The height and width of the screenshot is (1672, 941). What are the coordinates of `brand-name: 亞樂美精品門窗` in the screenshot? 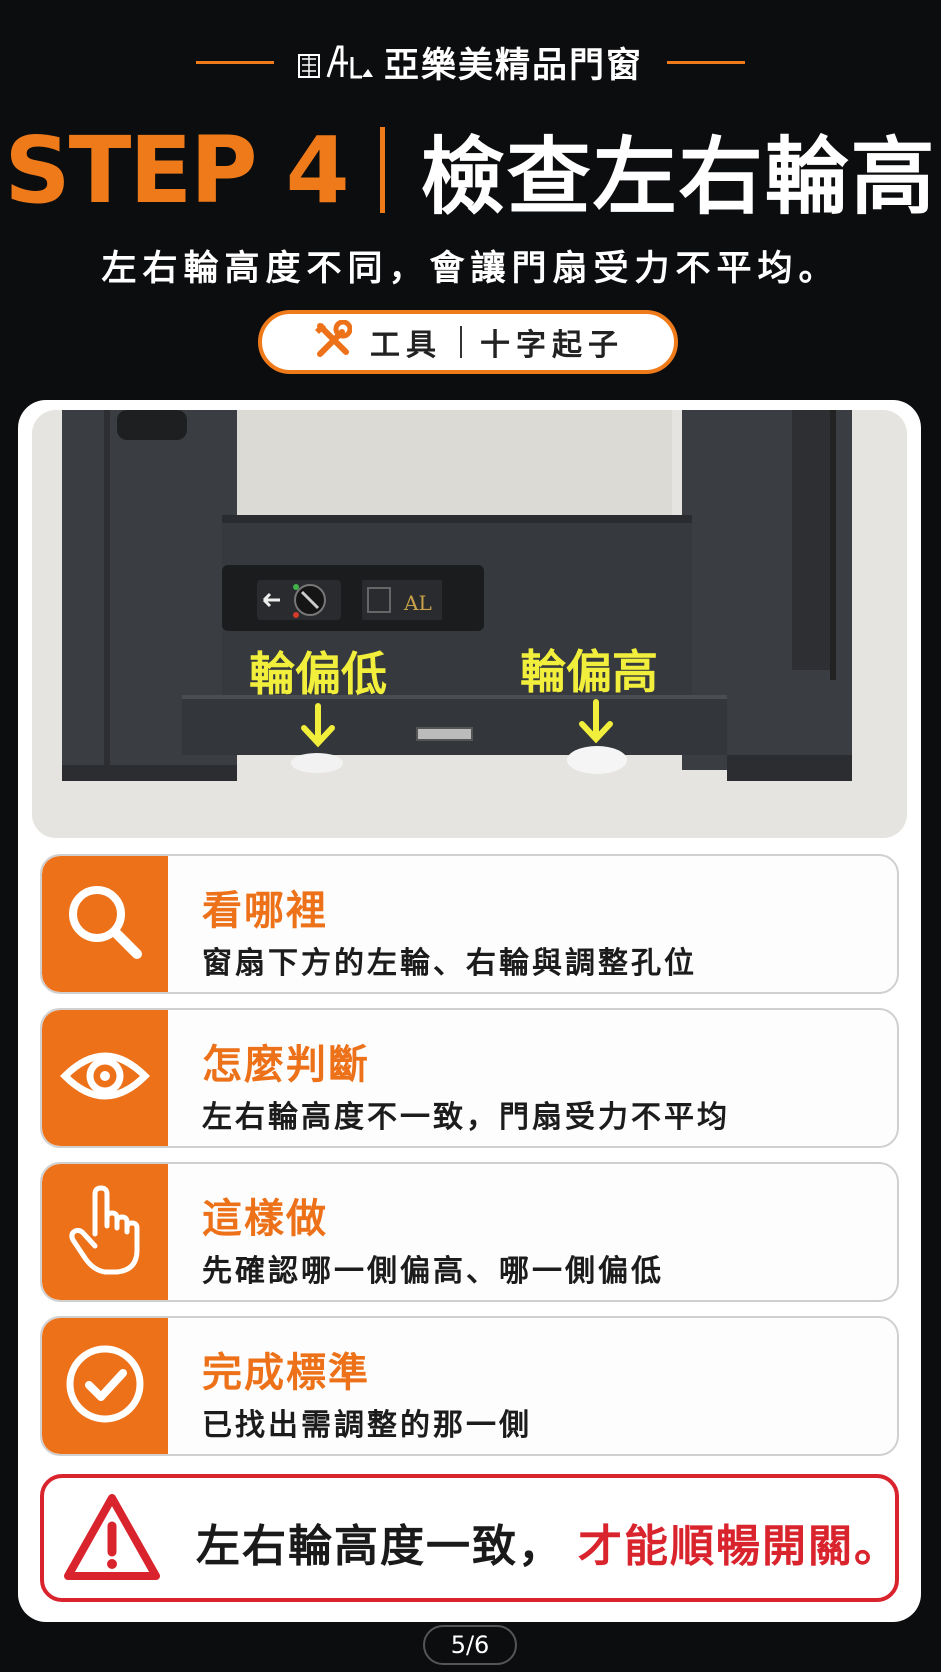 It's located at (513, 65).